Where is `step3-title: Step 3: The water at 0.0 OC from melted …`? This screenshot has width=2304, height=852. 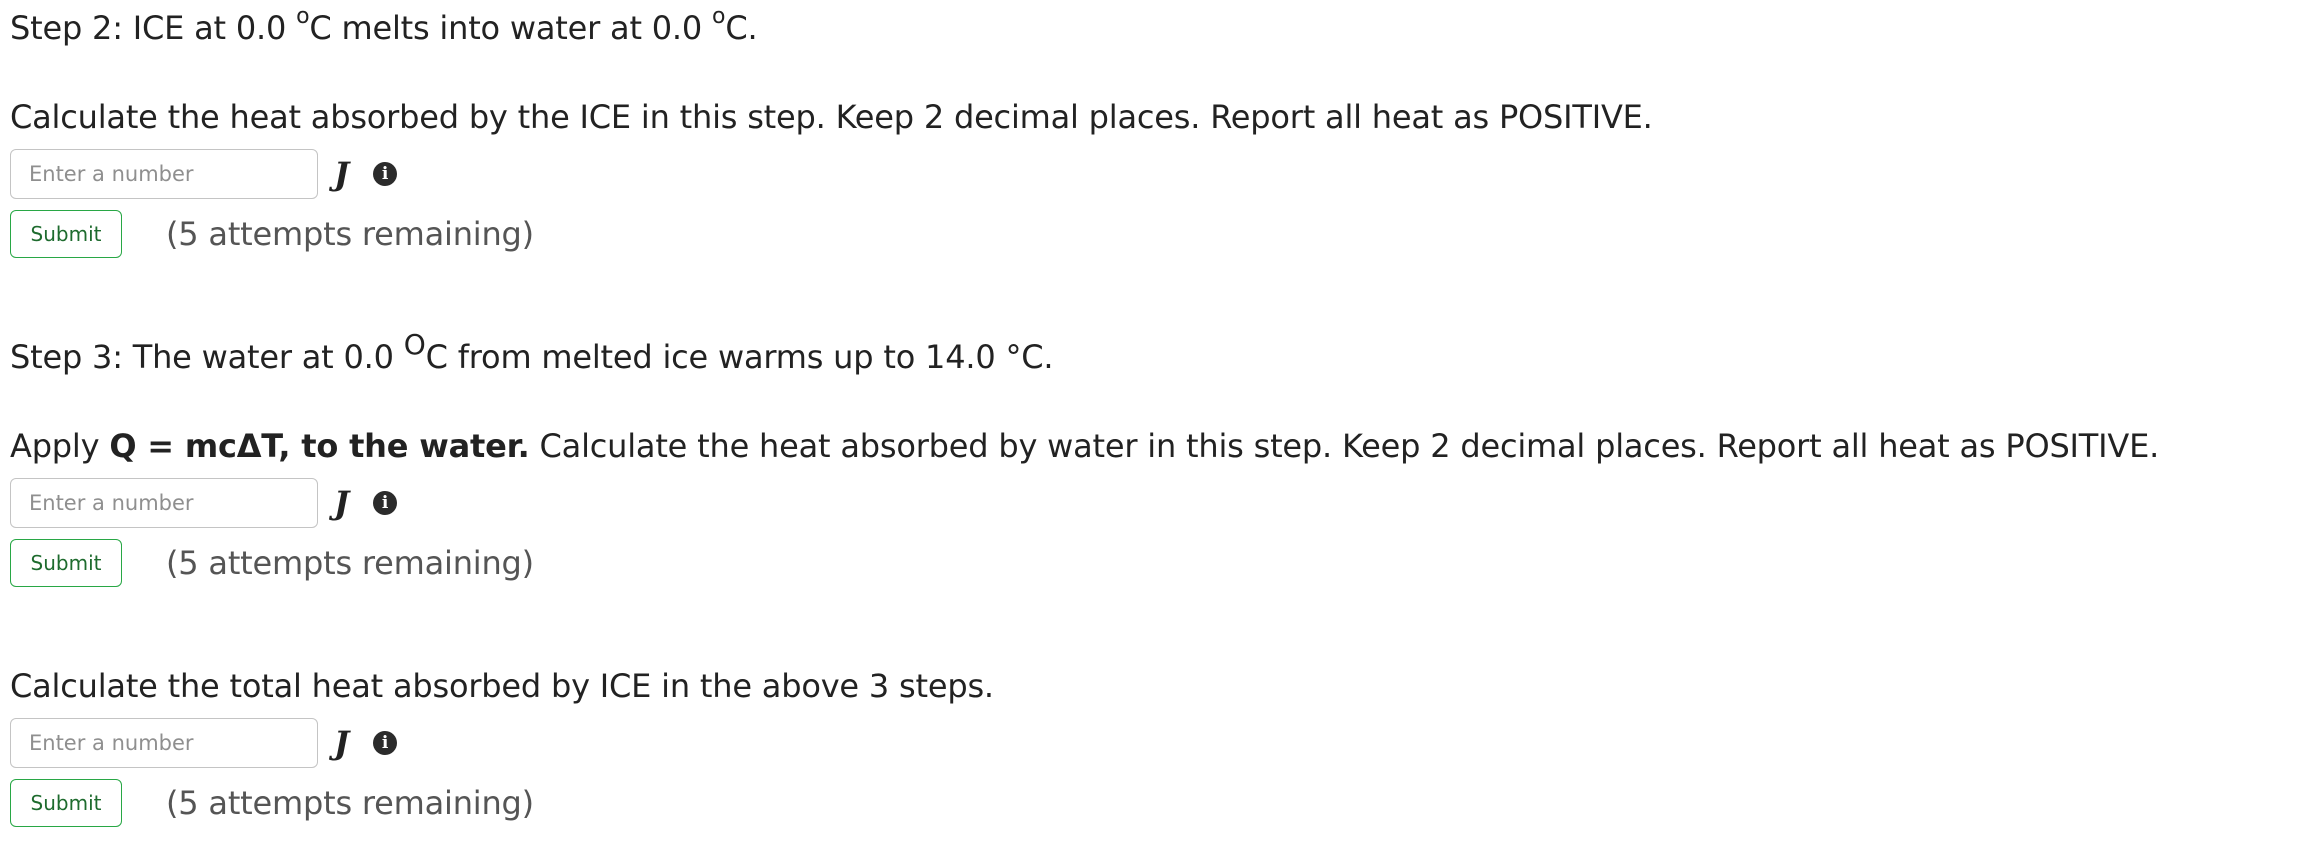 step3-title: Step 3: The water at 0.0 OC from melted … is located at coordinates (532, 354).